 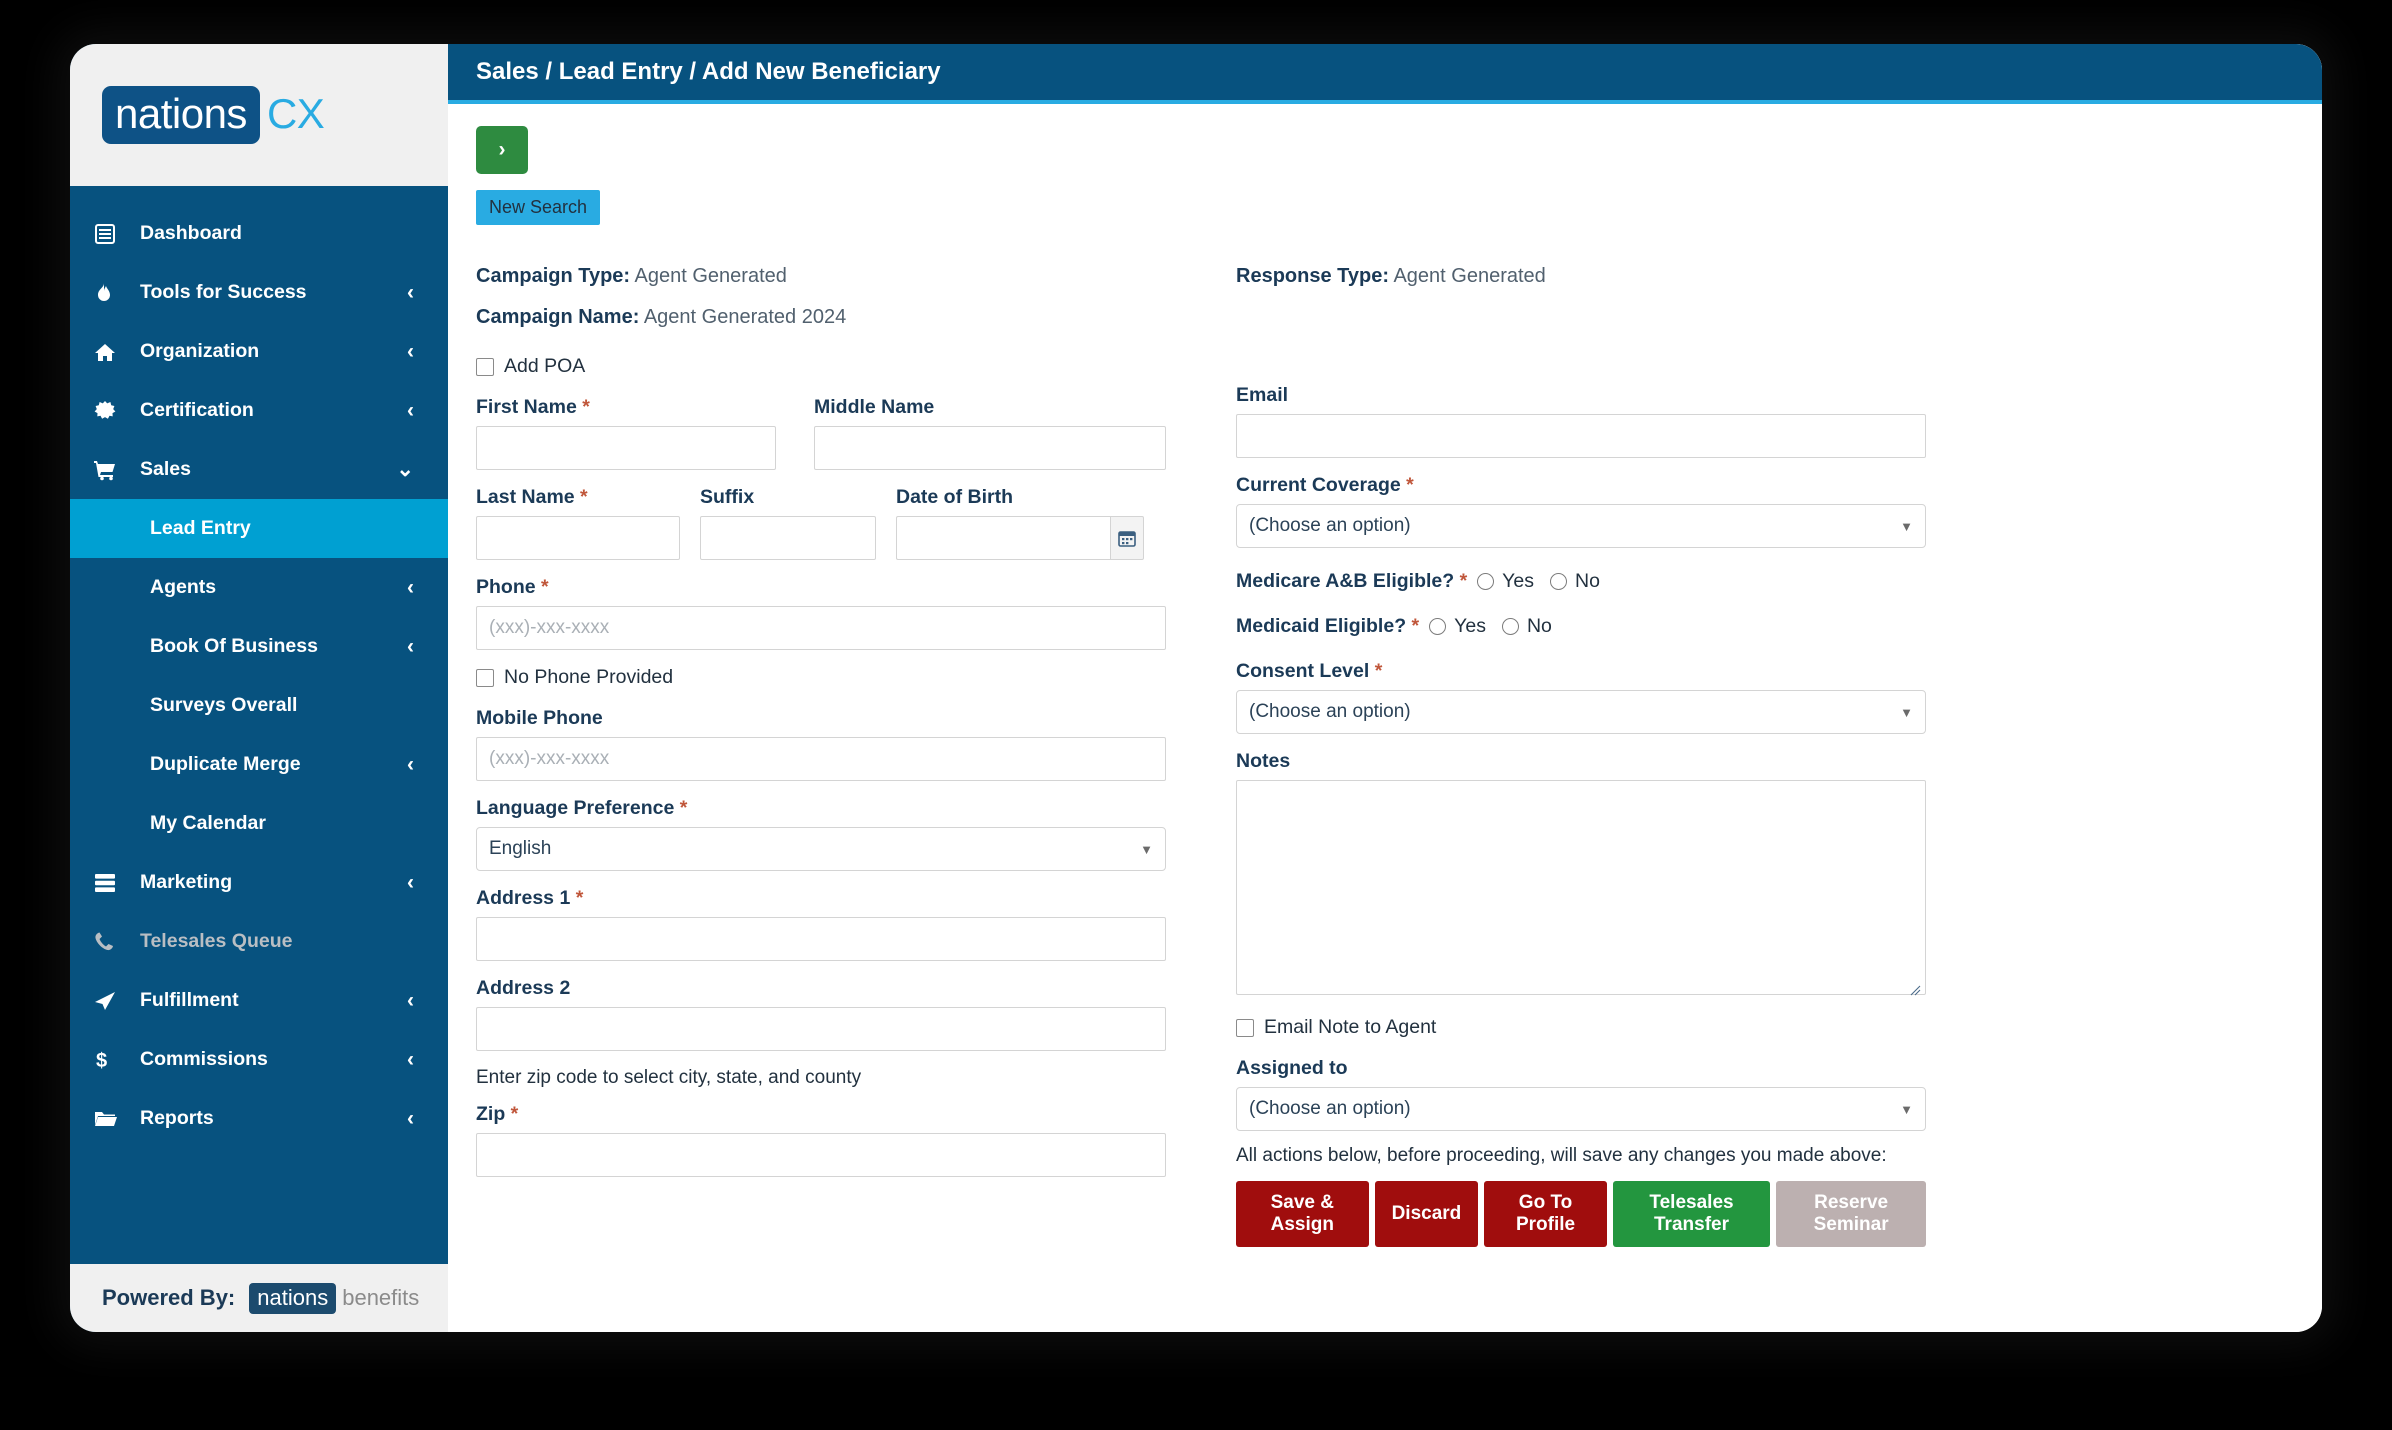 I want to click on current-coverage-select: (Choose an option) ▼, so click(x=1581, y=526).